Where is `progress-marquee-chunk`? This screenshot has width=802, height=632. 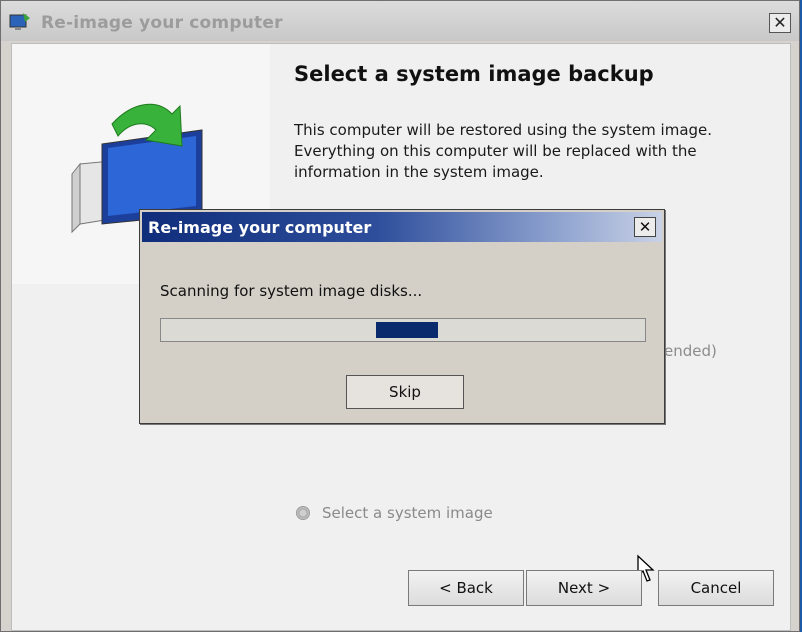 progress-marquee-chunk is located at coordinates (407, 330).